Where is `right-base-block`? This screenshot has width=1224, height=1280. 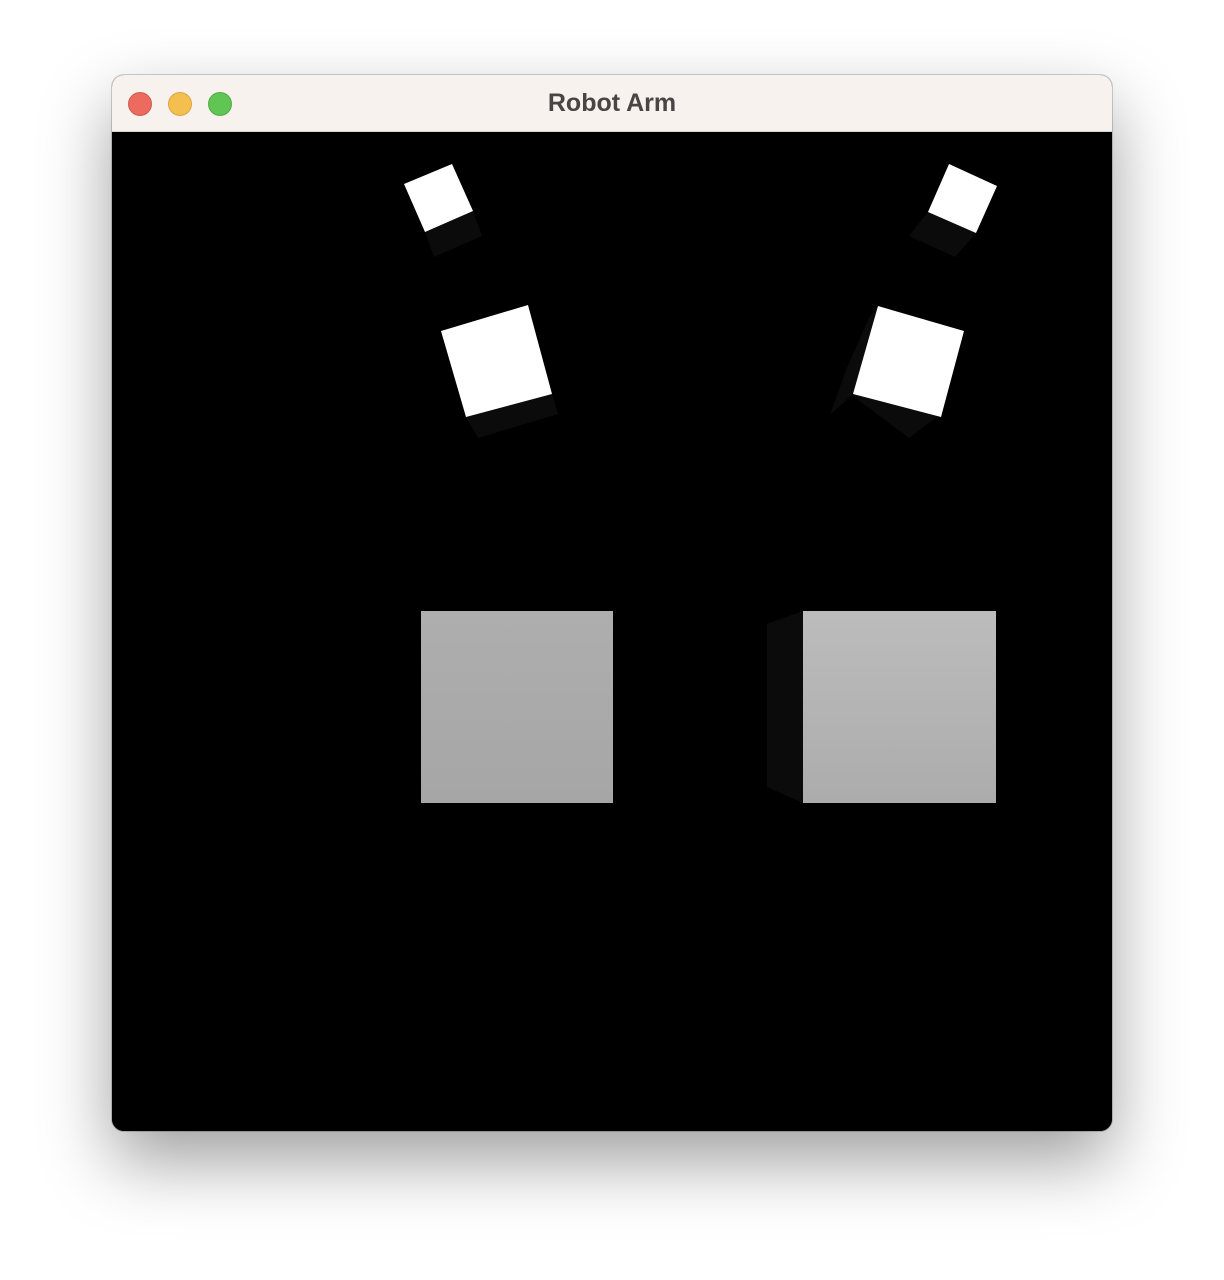
right-base-block is located at coordinates (899, 707).